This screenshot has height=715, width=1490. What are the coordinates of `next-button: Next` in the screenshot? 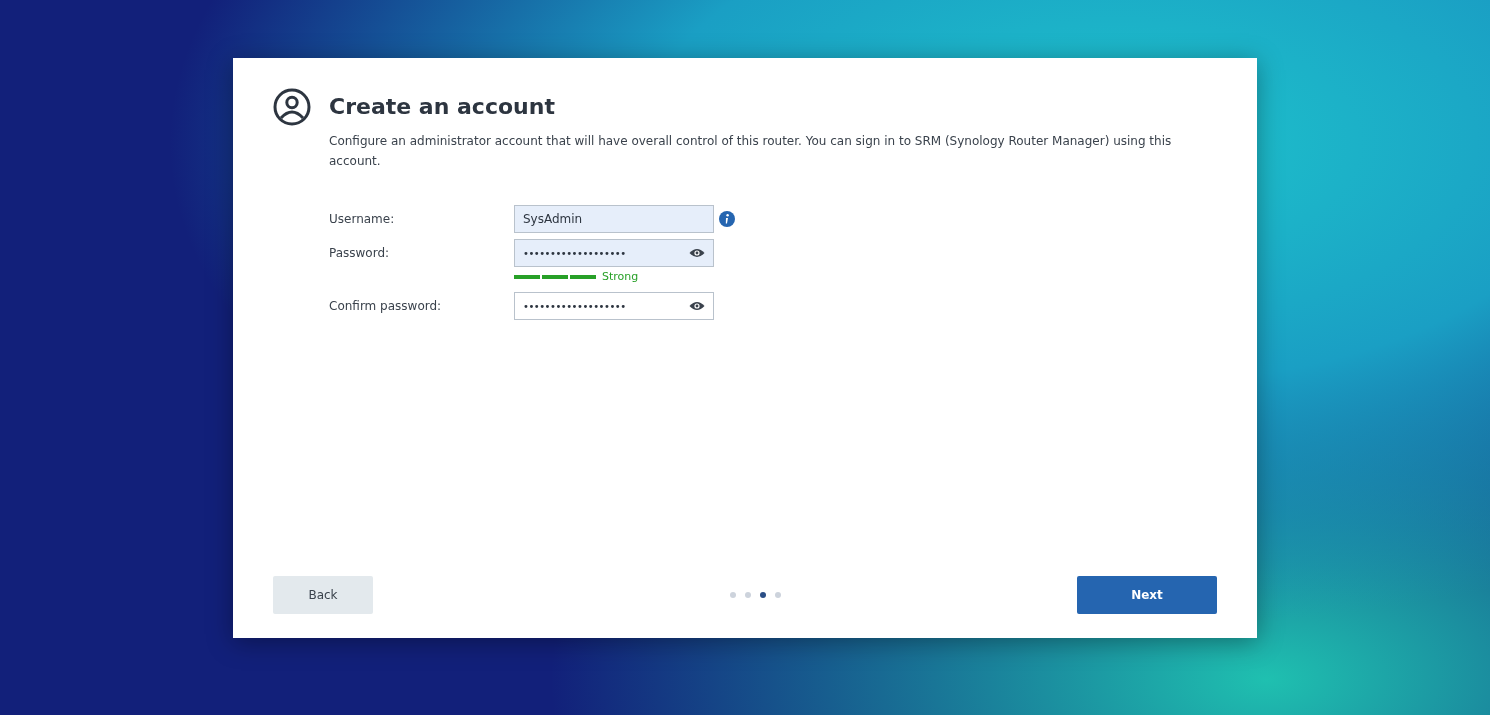 It's located at (1147, 595).